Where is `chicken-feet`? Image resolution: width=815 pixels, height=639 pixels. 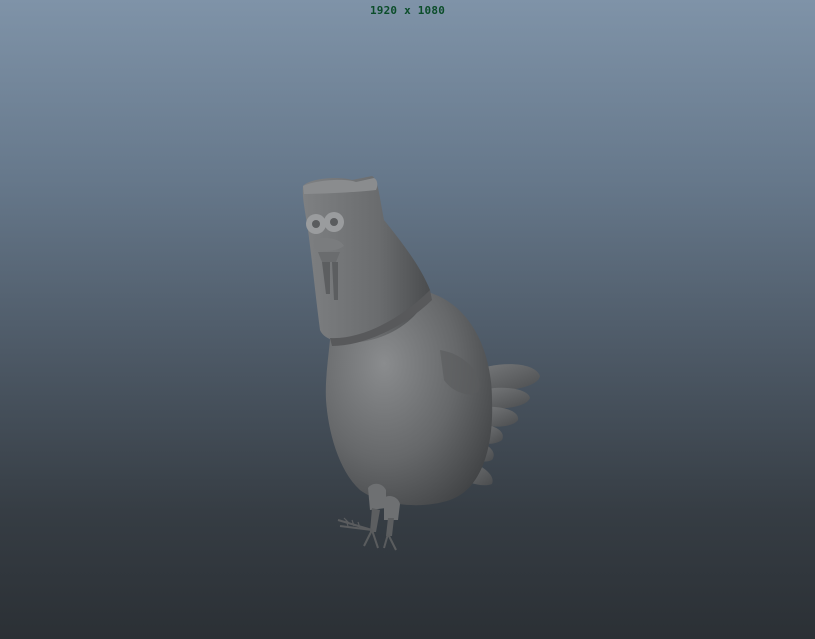
chicken-feet is located at coordinates (367, 534).